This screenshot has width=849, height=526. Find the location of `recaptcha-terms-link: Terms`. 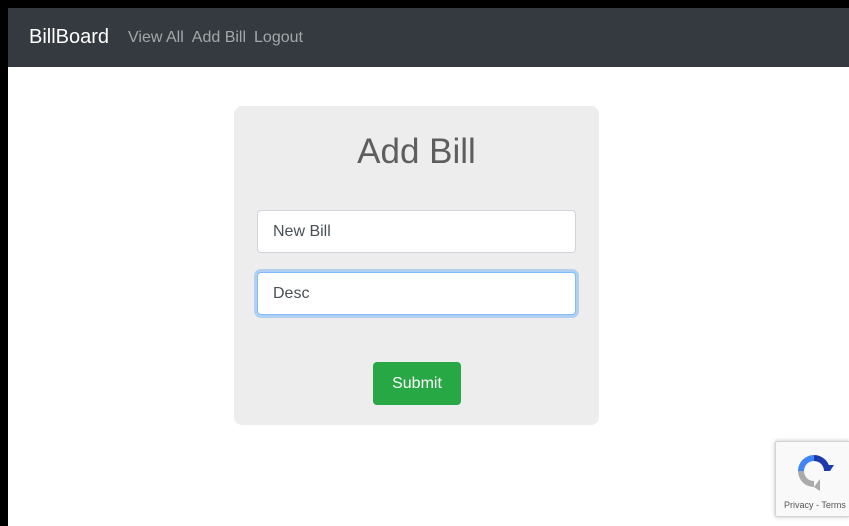

recaptcha-terms-link: Terms is located at coordinates (833, 505).